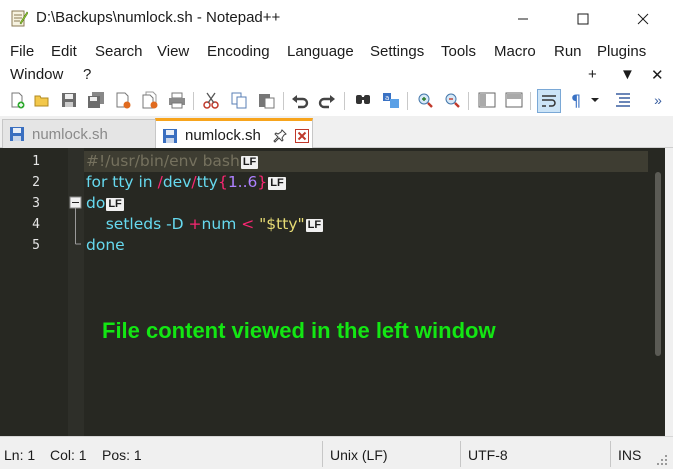 The height and width of the screenshot is (469, 673). I want to click on code-token: 1..6, so click(242, 182).